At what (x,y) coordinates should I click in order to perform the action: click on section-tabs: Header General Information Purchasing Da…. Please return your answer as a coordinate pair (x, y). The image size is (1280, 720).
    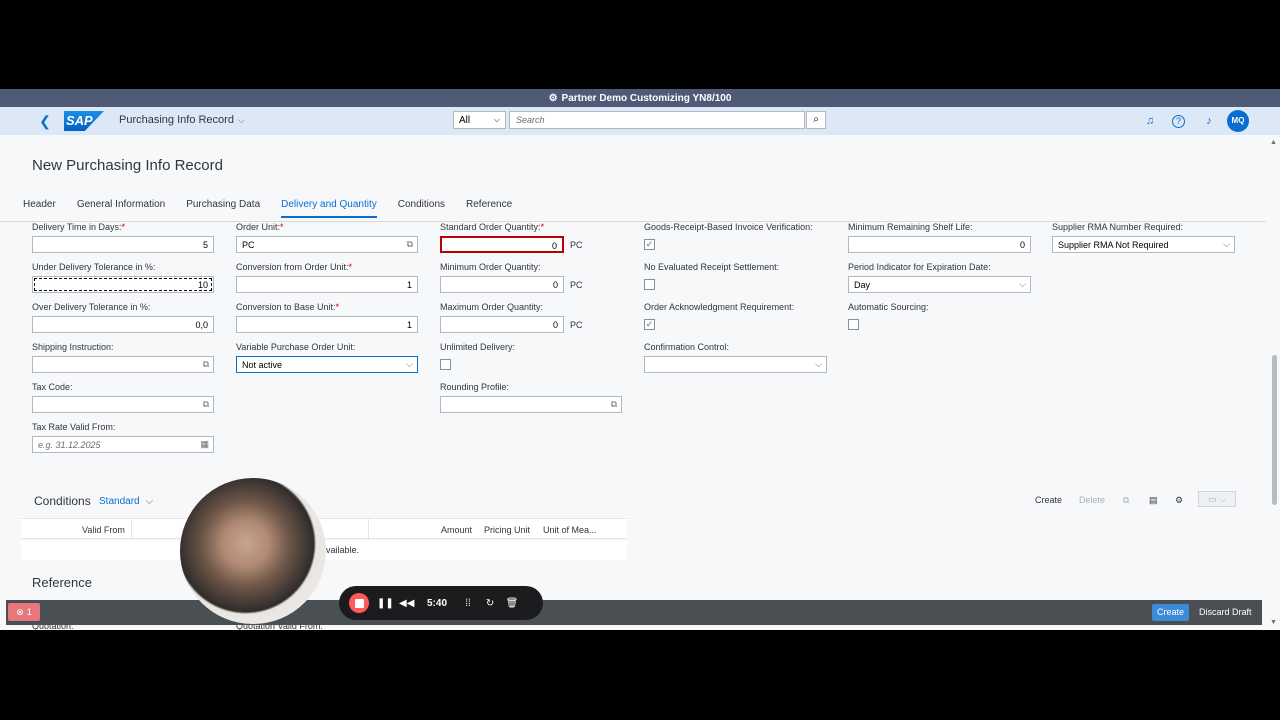
    Looking at the image, I should click on (267, 208).